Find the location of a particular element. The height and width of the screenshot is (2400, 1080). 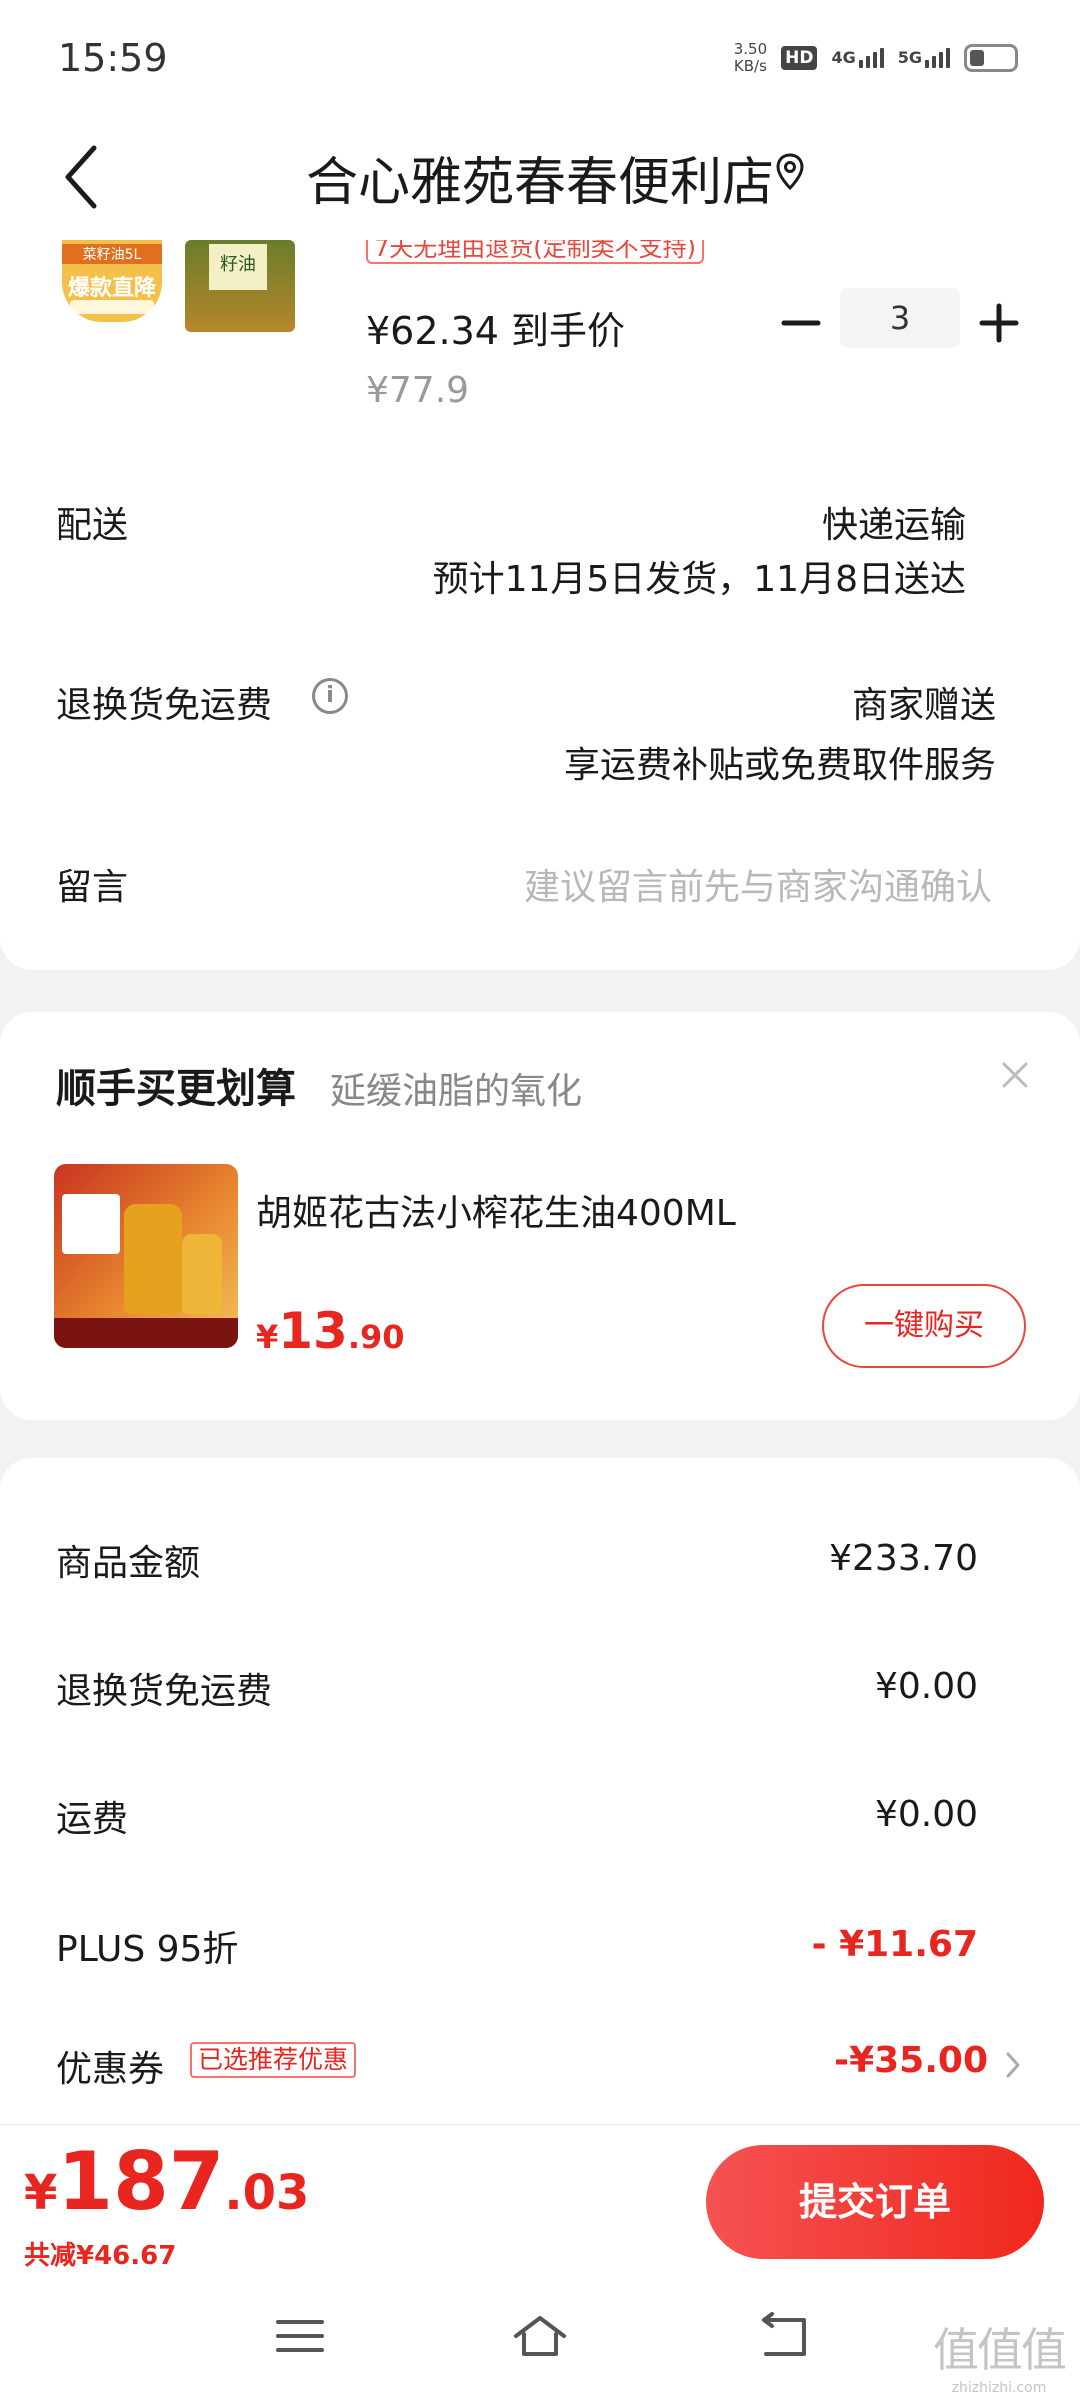

product-thumb-label: 籽油 is located at coordinates (238, 267).